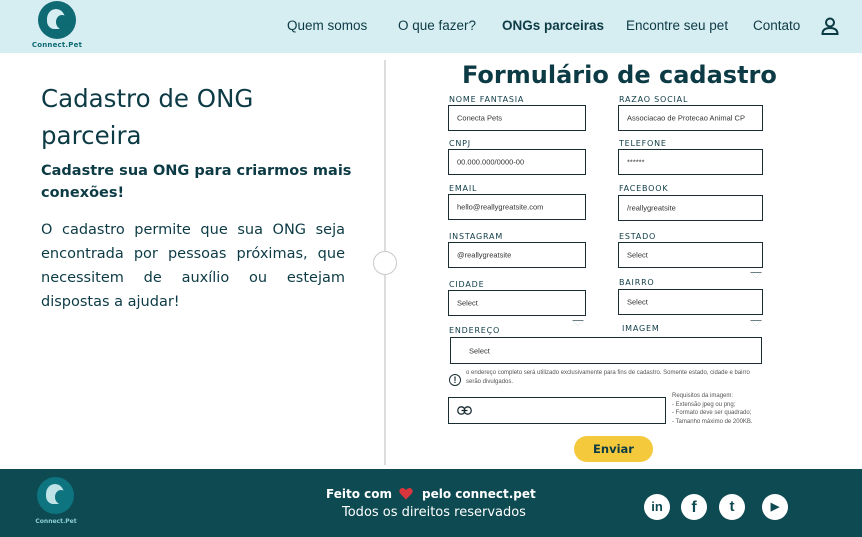 The width and height of the screenshot is (862, 537). Describe the element at coordinates (484, 255) in the screenshot. I see `instagram-value: @reallygreatsite` at that location.